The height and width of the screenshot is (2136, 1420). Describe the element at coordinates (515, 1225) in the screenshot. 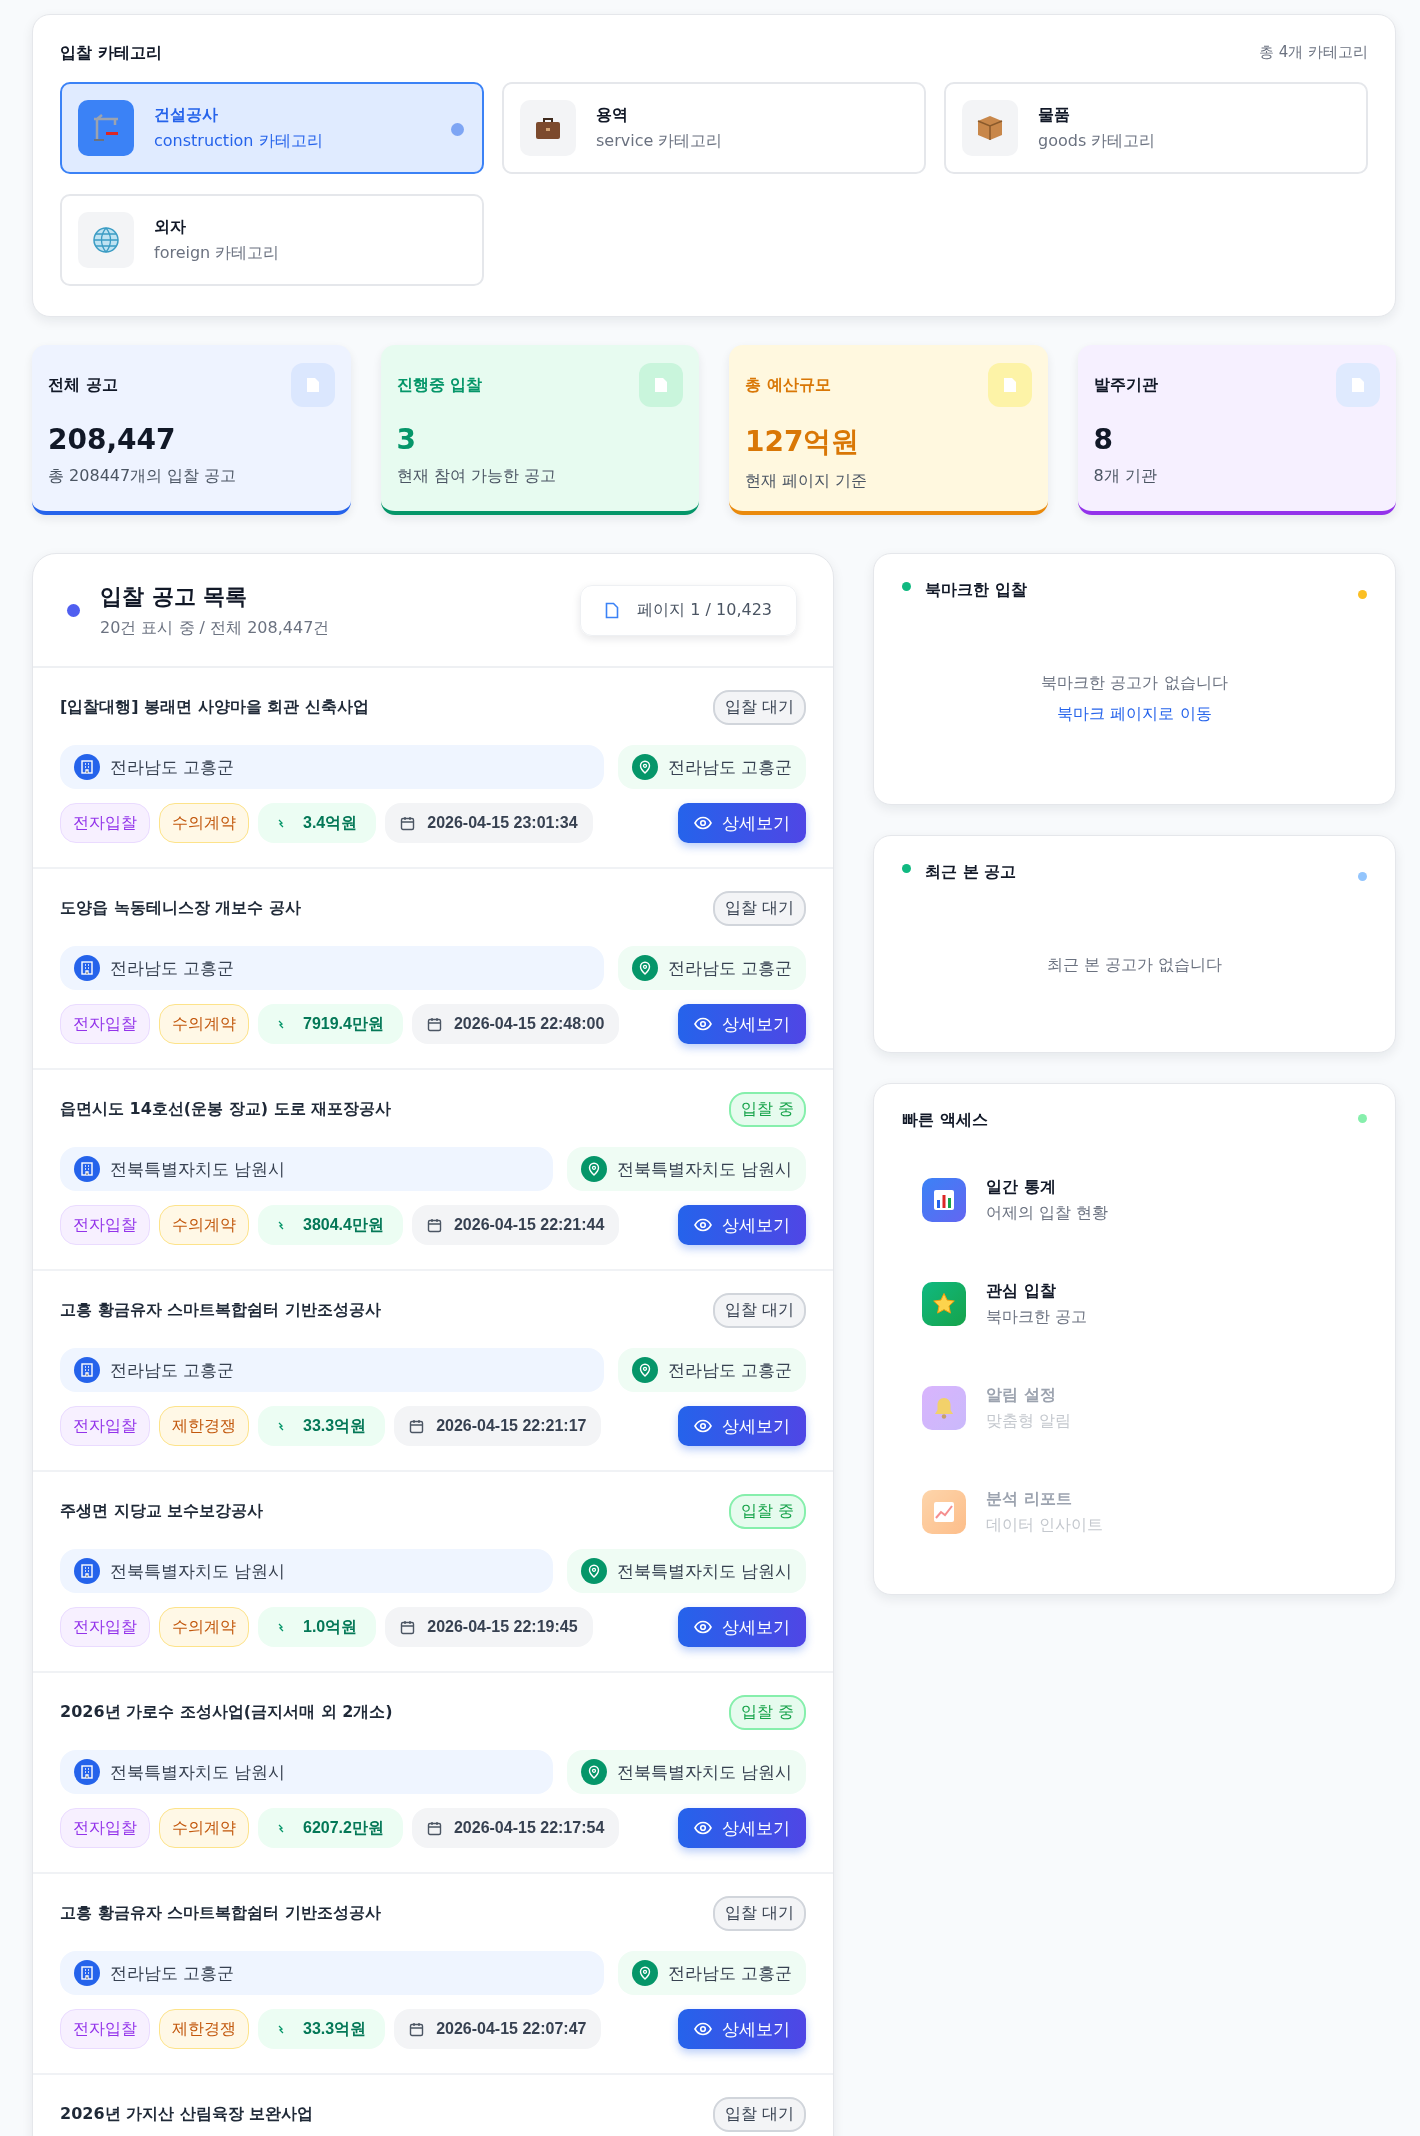

I see `deadline-tag: 2026-04-15 22:21:44` at that location.